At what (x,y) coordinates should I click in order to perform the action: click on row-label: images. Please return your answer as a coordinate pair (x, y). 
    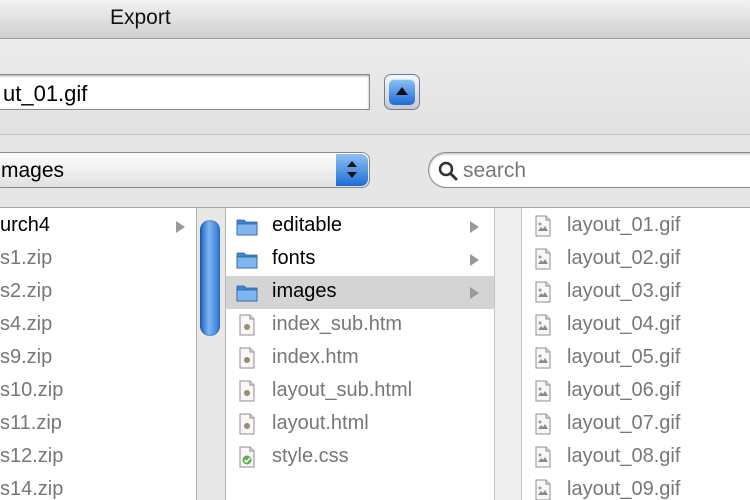
    Looking at the image, I should click on (304, 291).